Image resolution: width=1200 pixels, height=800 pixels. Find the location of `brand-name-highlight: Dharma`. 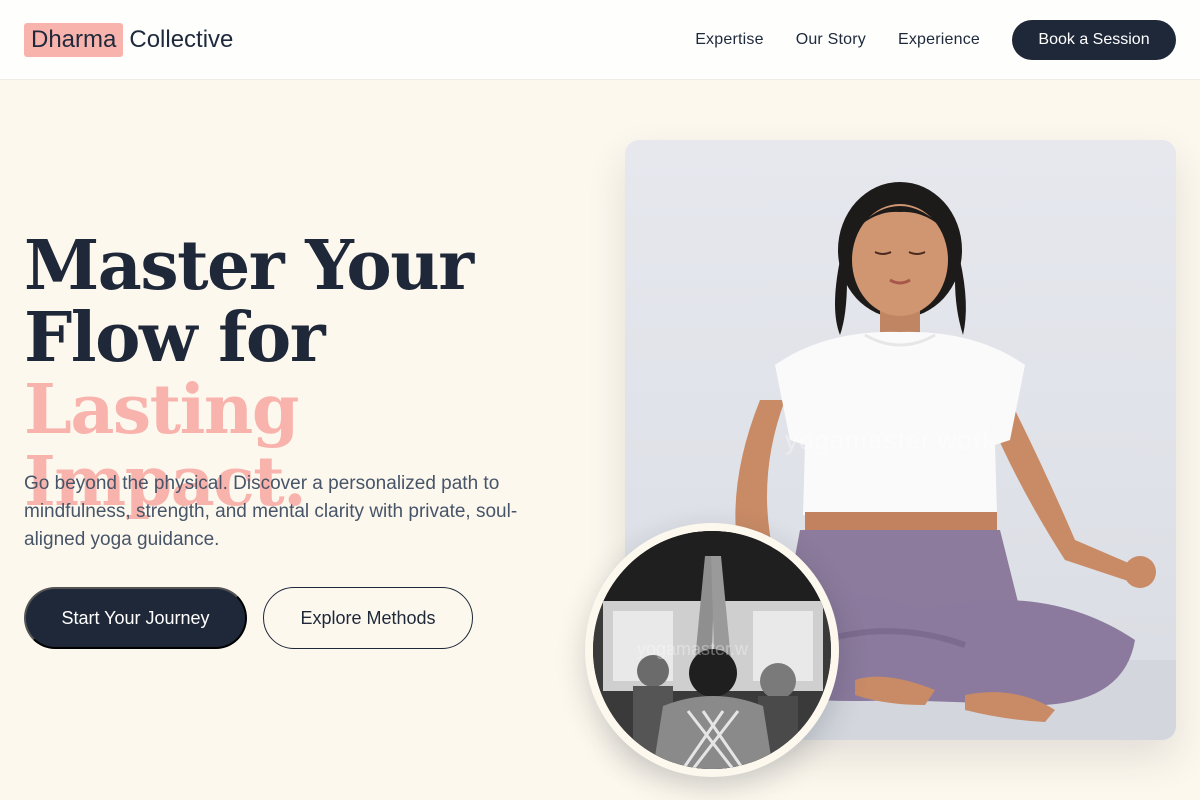

brand-name-highlight: Dharma is located at coordinates (74, 39).